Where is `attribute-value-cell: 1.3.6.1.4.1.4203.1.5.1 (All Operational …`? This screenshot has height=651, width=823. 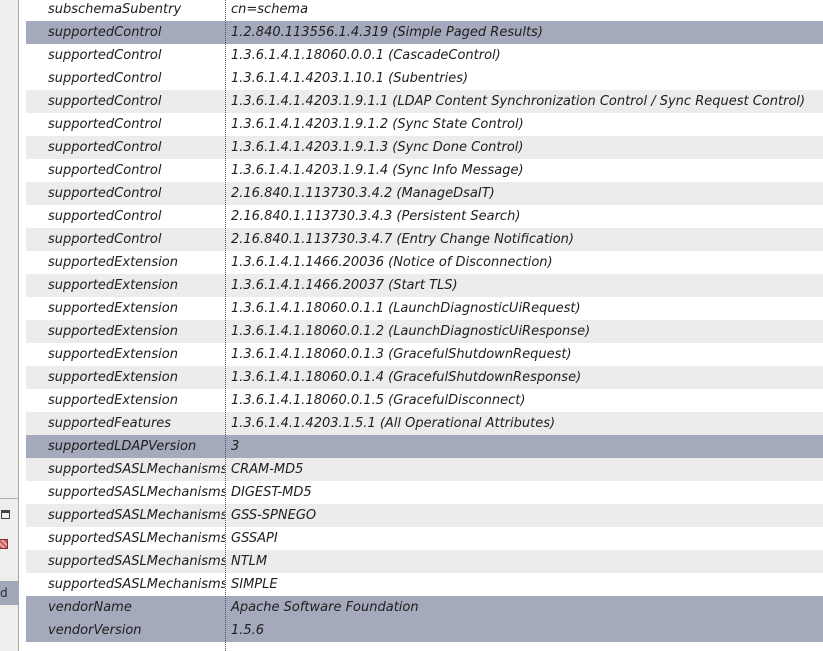 attribute-value-cell: 1.3.6.1.4.1.4203.1.5.1 (All Operational … is located at coordinates (393, 423).